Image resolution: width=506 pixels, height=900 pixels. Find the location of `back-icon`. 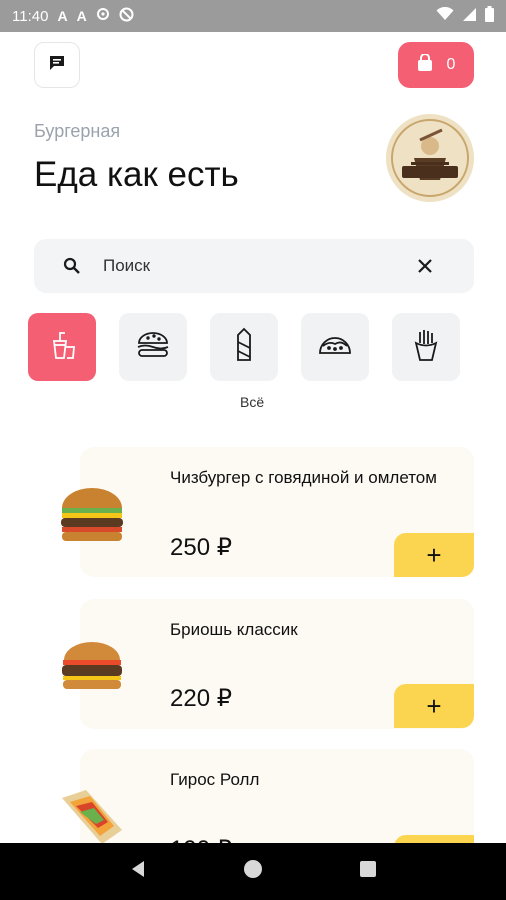

back-icon is located at coordinates (138, 871).